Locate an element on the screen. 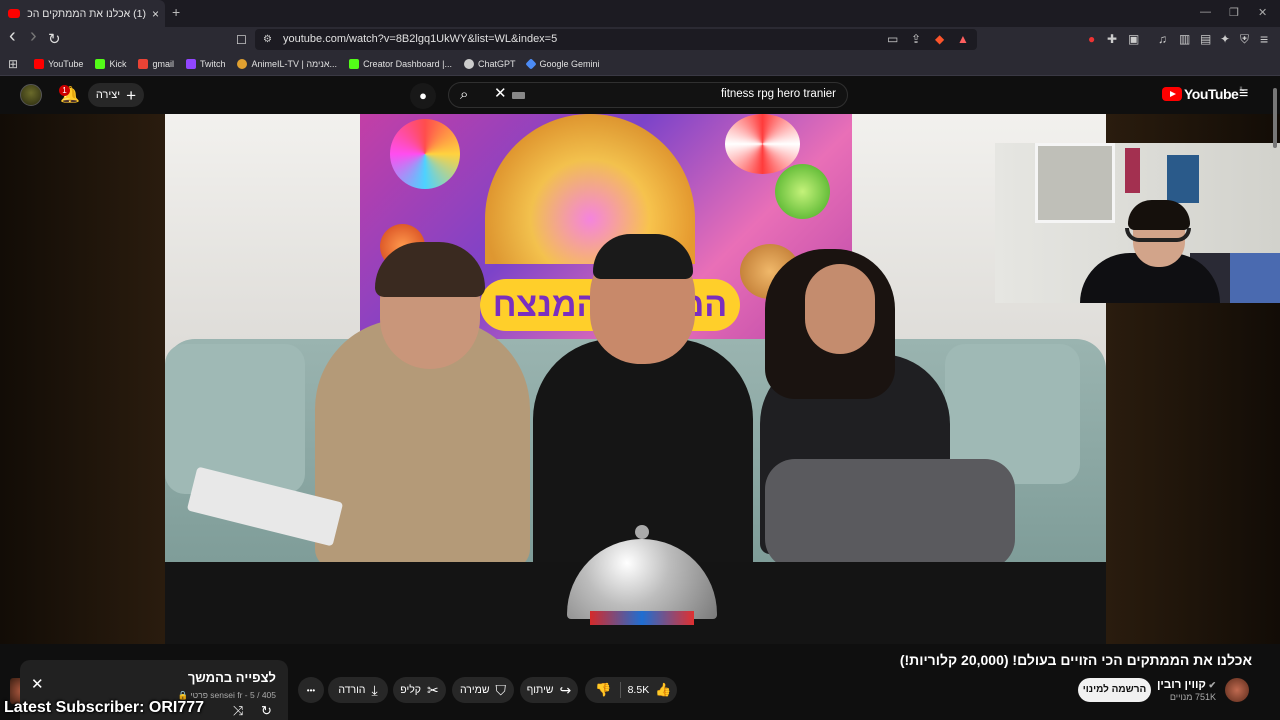 The height and width of the screenshot is (720, 1280). voice-search-button: ● is located at coordinates (423, 96).